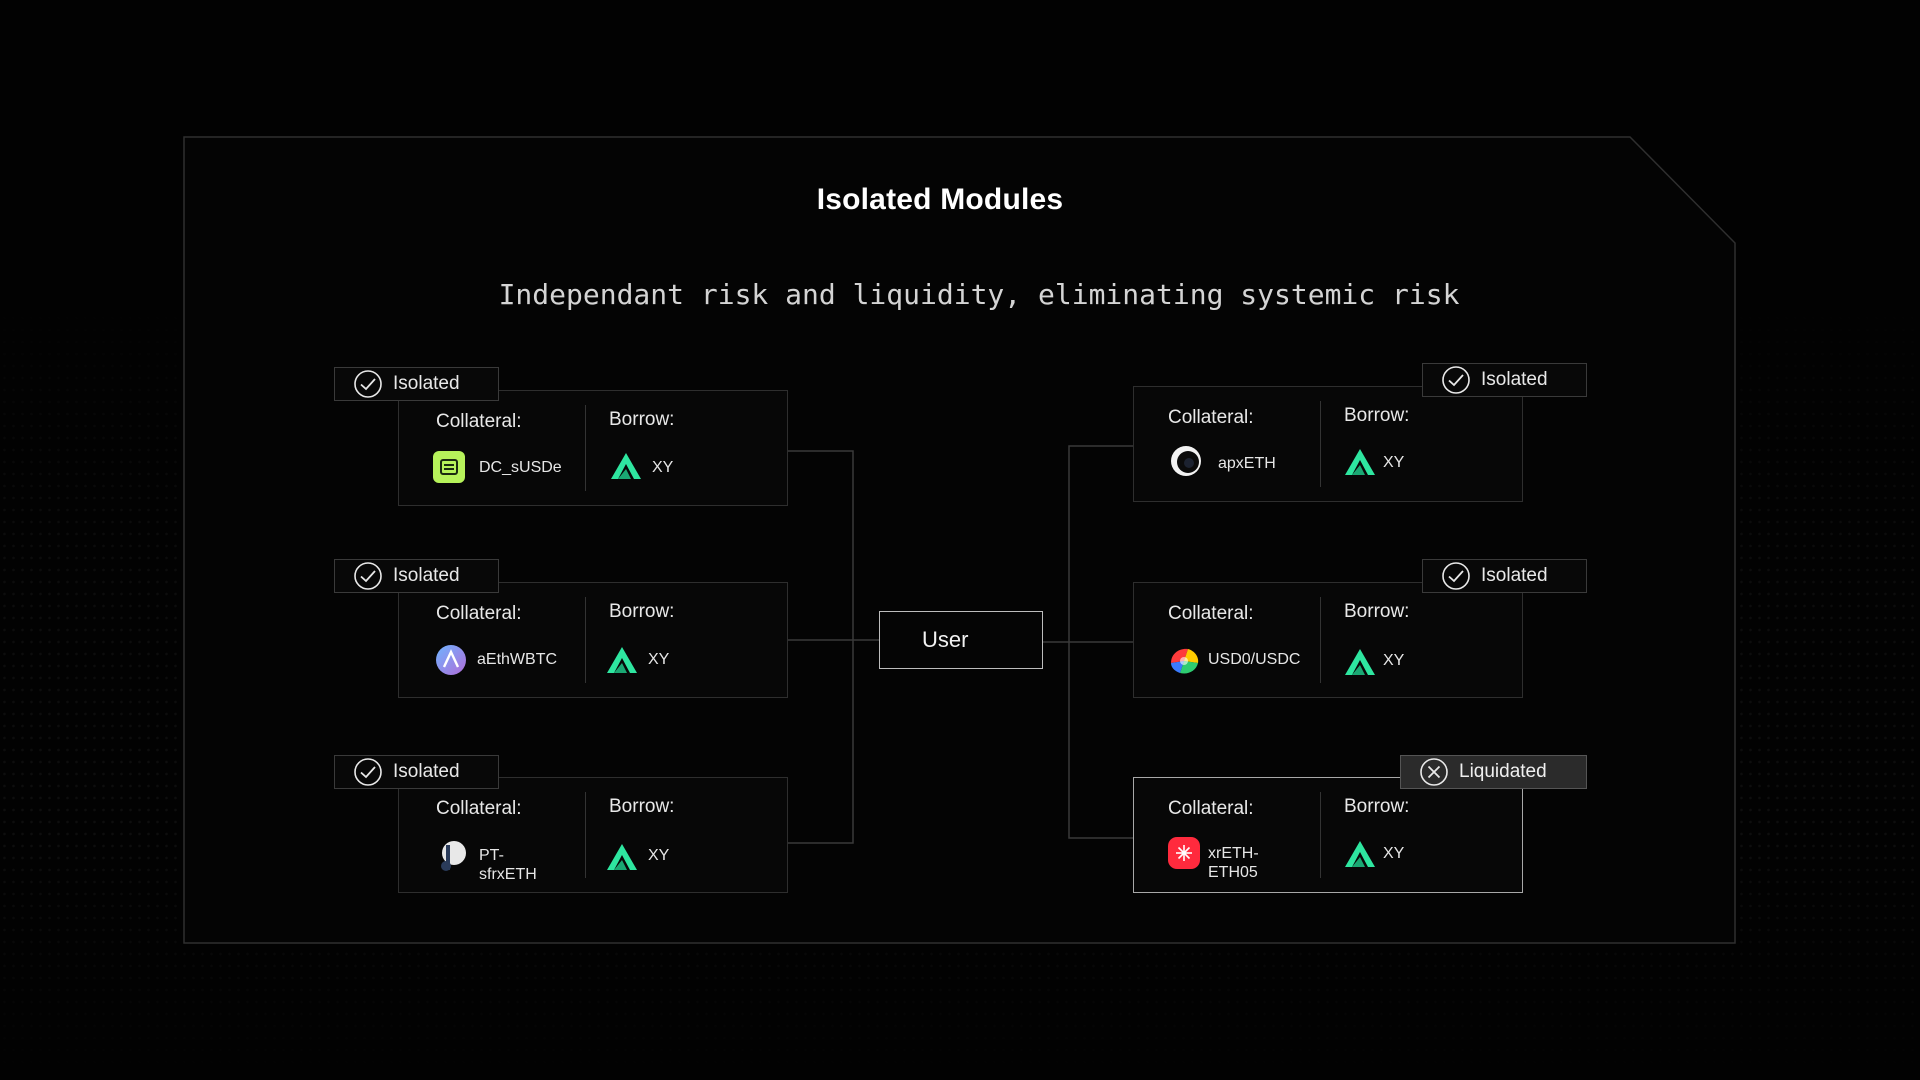  Describe the element at coordinates (945, 639) in the screenshot. I see `user-label: User` at that location.